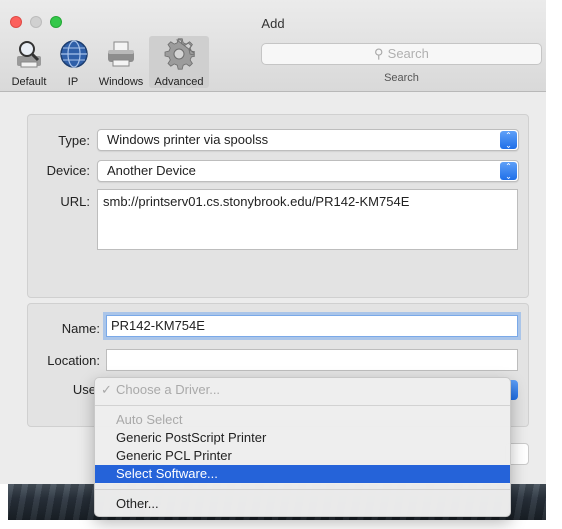 This screenshot has height=529, width=562. I want to click on tab-ip-label: IP, so click(73, 82).